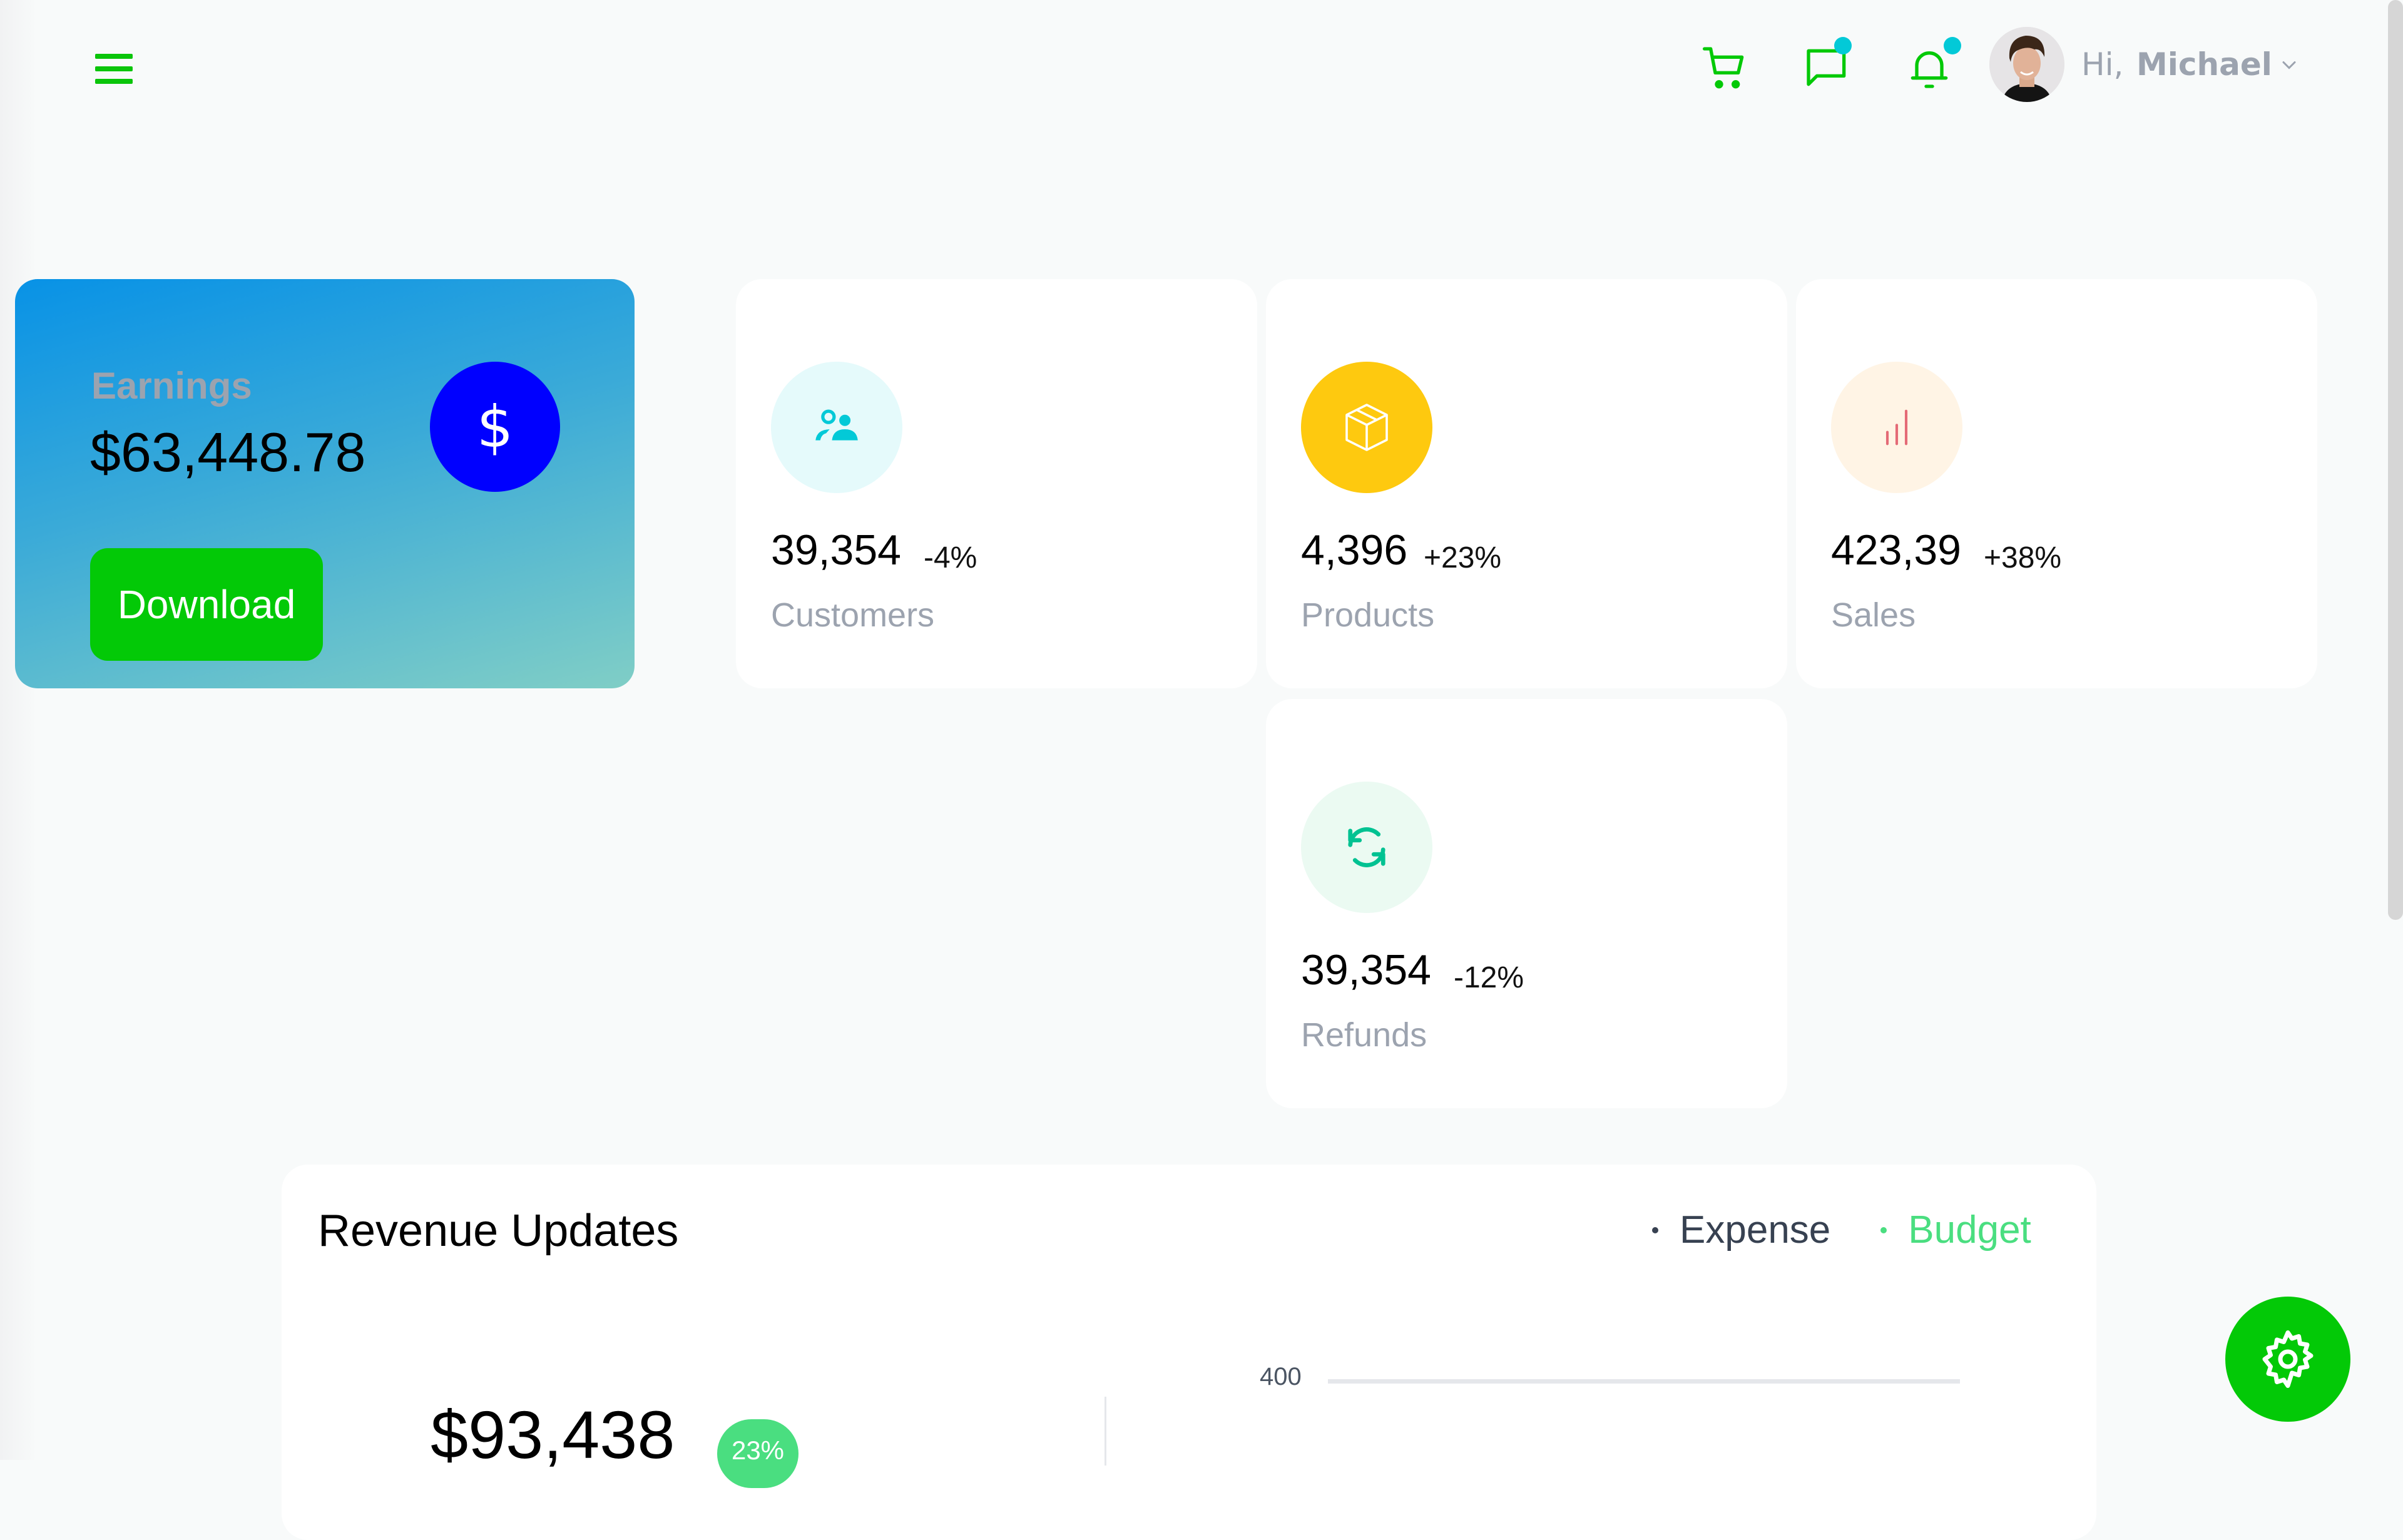  I want to click on sales-icon-button, so click(1896, 427).